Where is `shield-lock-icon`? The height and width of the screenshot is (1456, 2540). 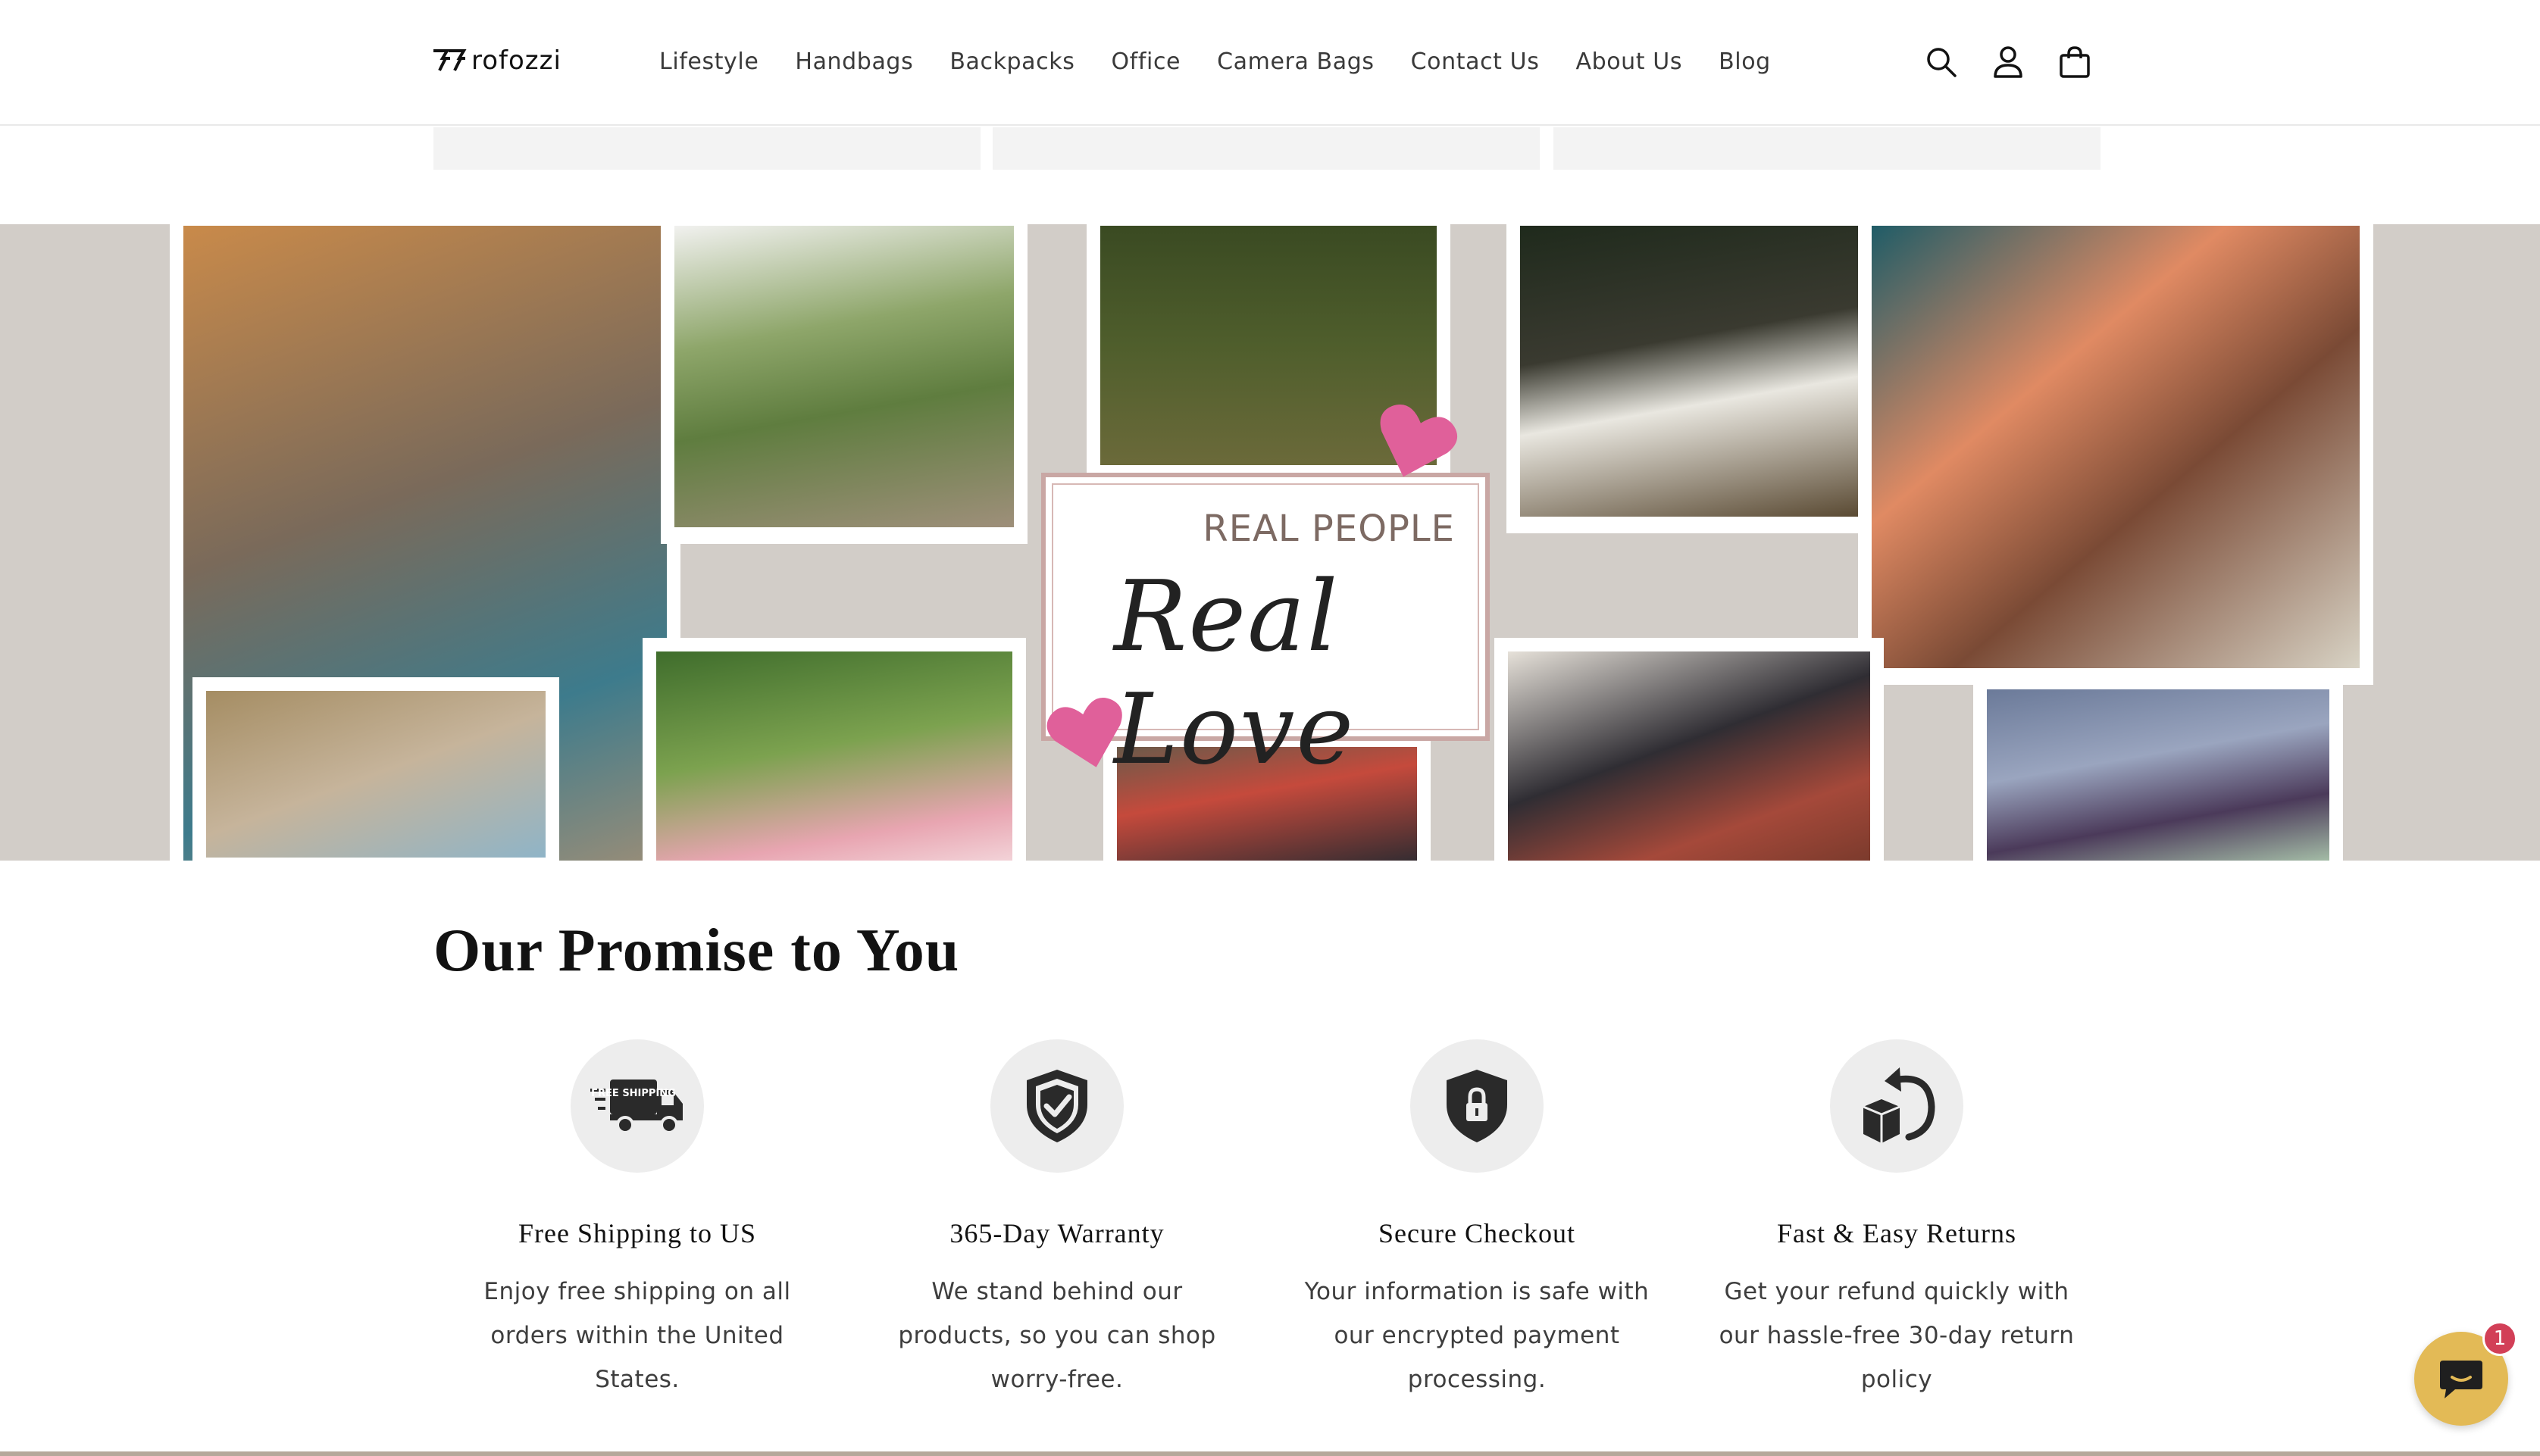 shield-lock-icon is located at coordinates (1477, 1106).